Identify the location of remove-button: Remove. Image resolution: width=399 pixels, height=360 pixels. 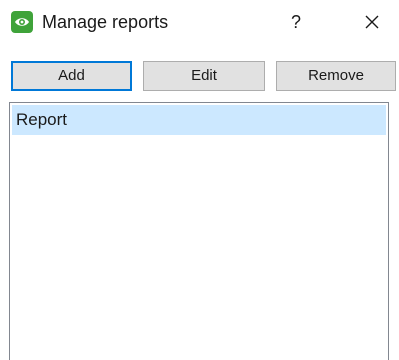
(336, 76).